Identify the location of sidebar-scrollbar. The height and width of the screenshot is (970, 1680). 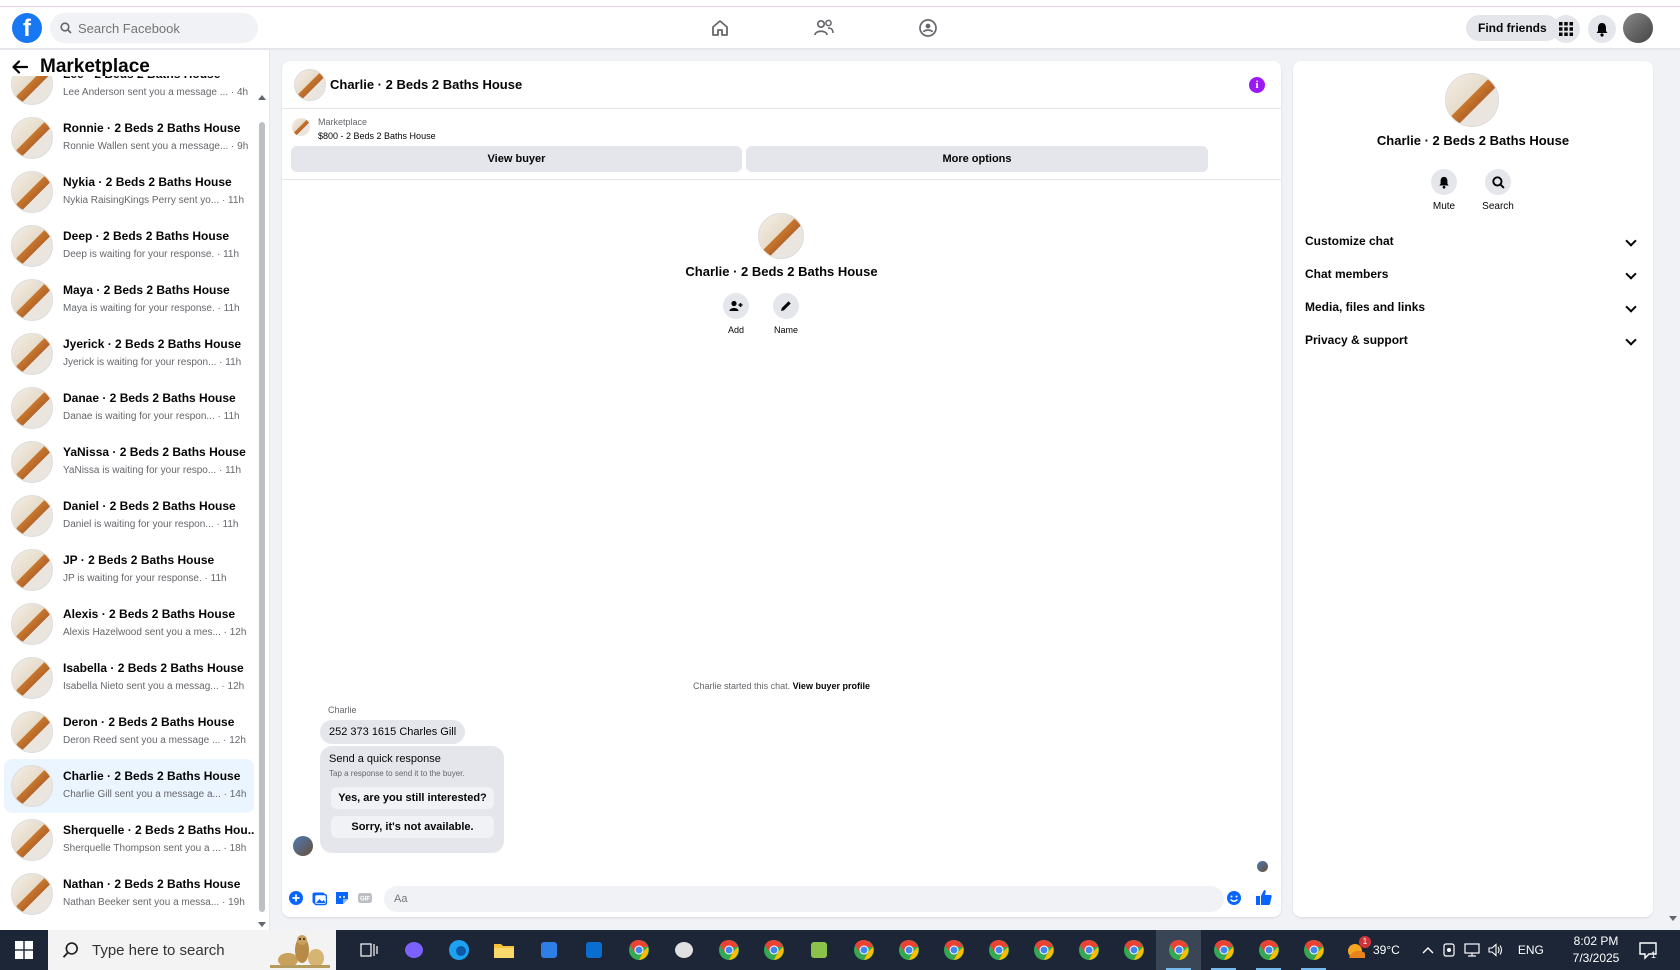
(262, 505).